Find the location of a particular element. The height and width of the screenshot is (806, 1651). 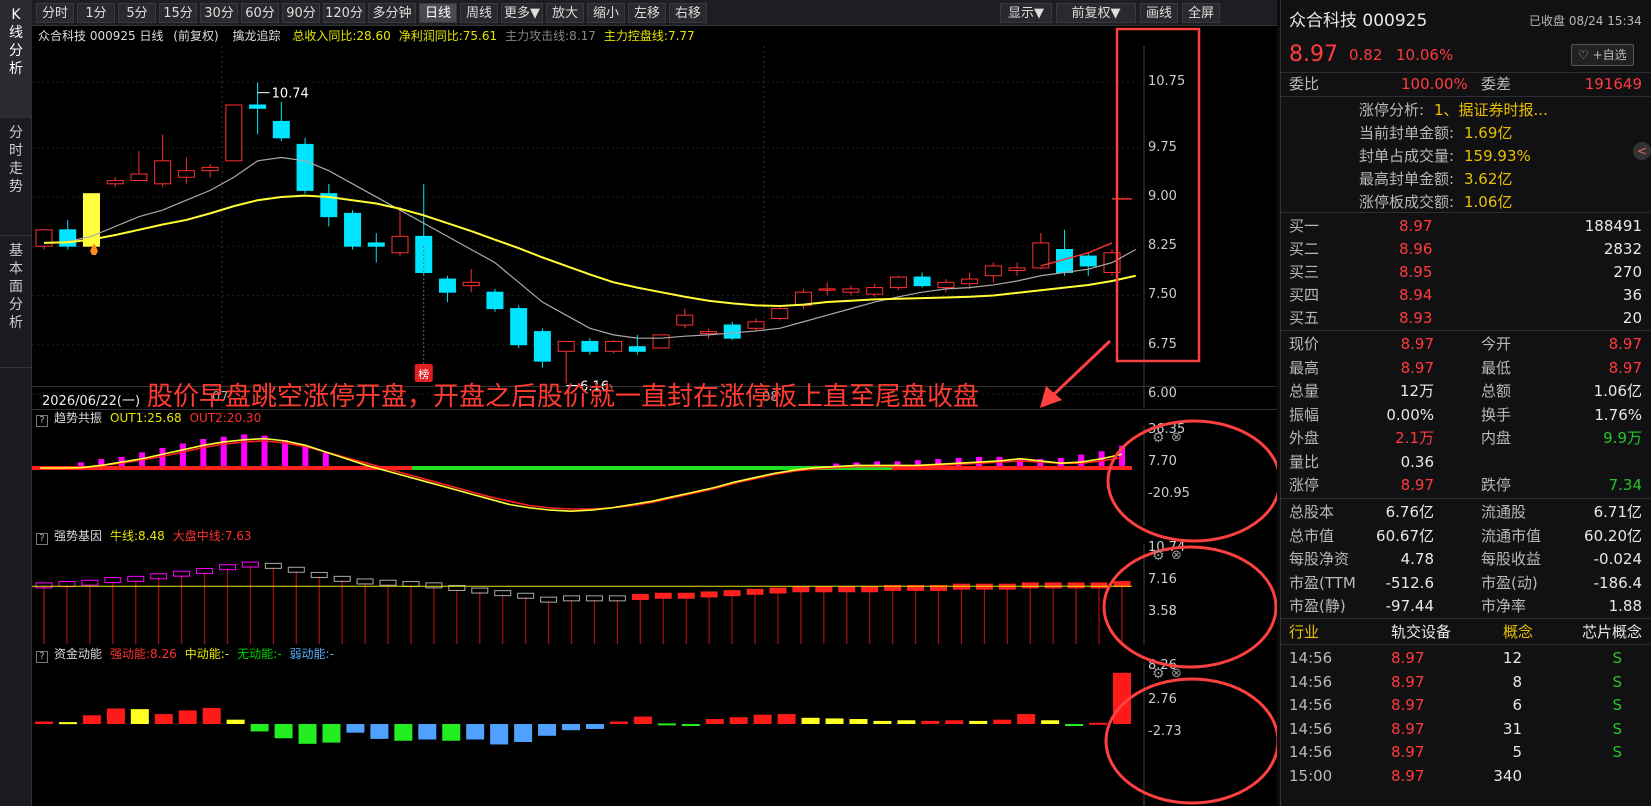

price-change: 0.82 is located at coordinates (1366, 55).